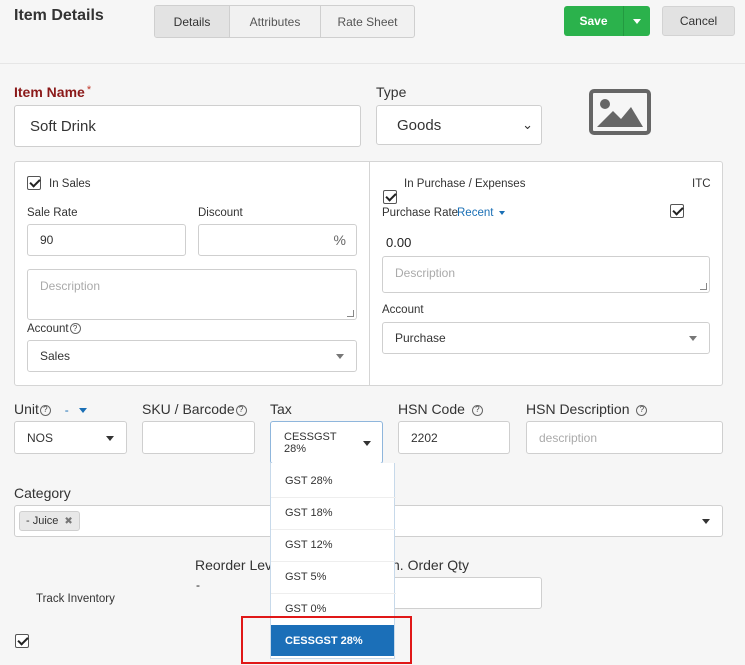  What do you see at coordinates (372, 63) in the screenshot?
I see `header-divider` at bounding box center [372, 63].